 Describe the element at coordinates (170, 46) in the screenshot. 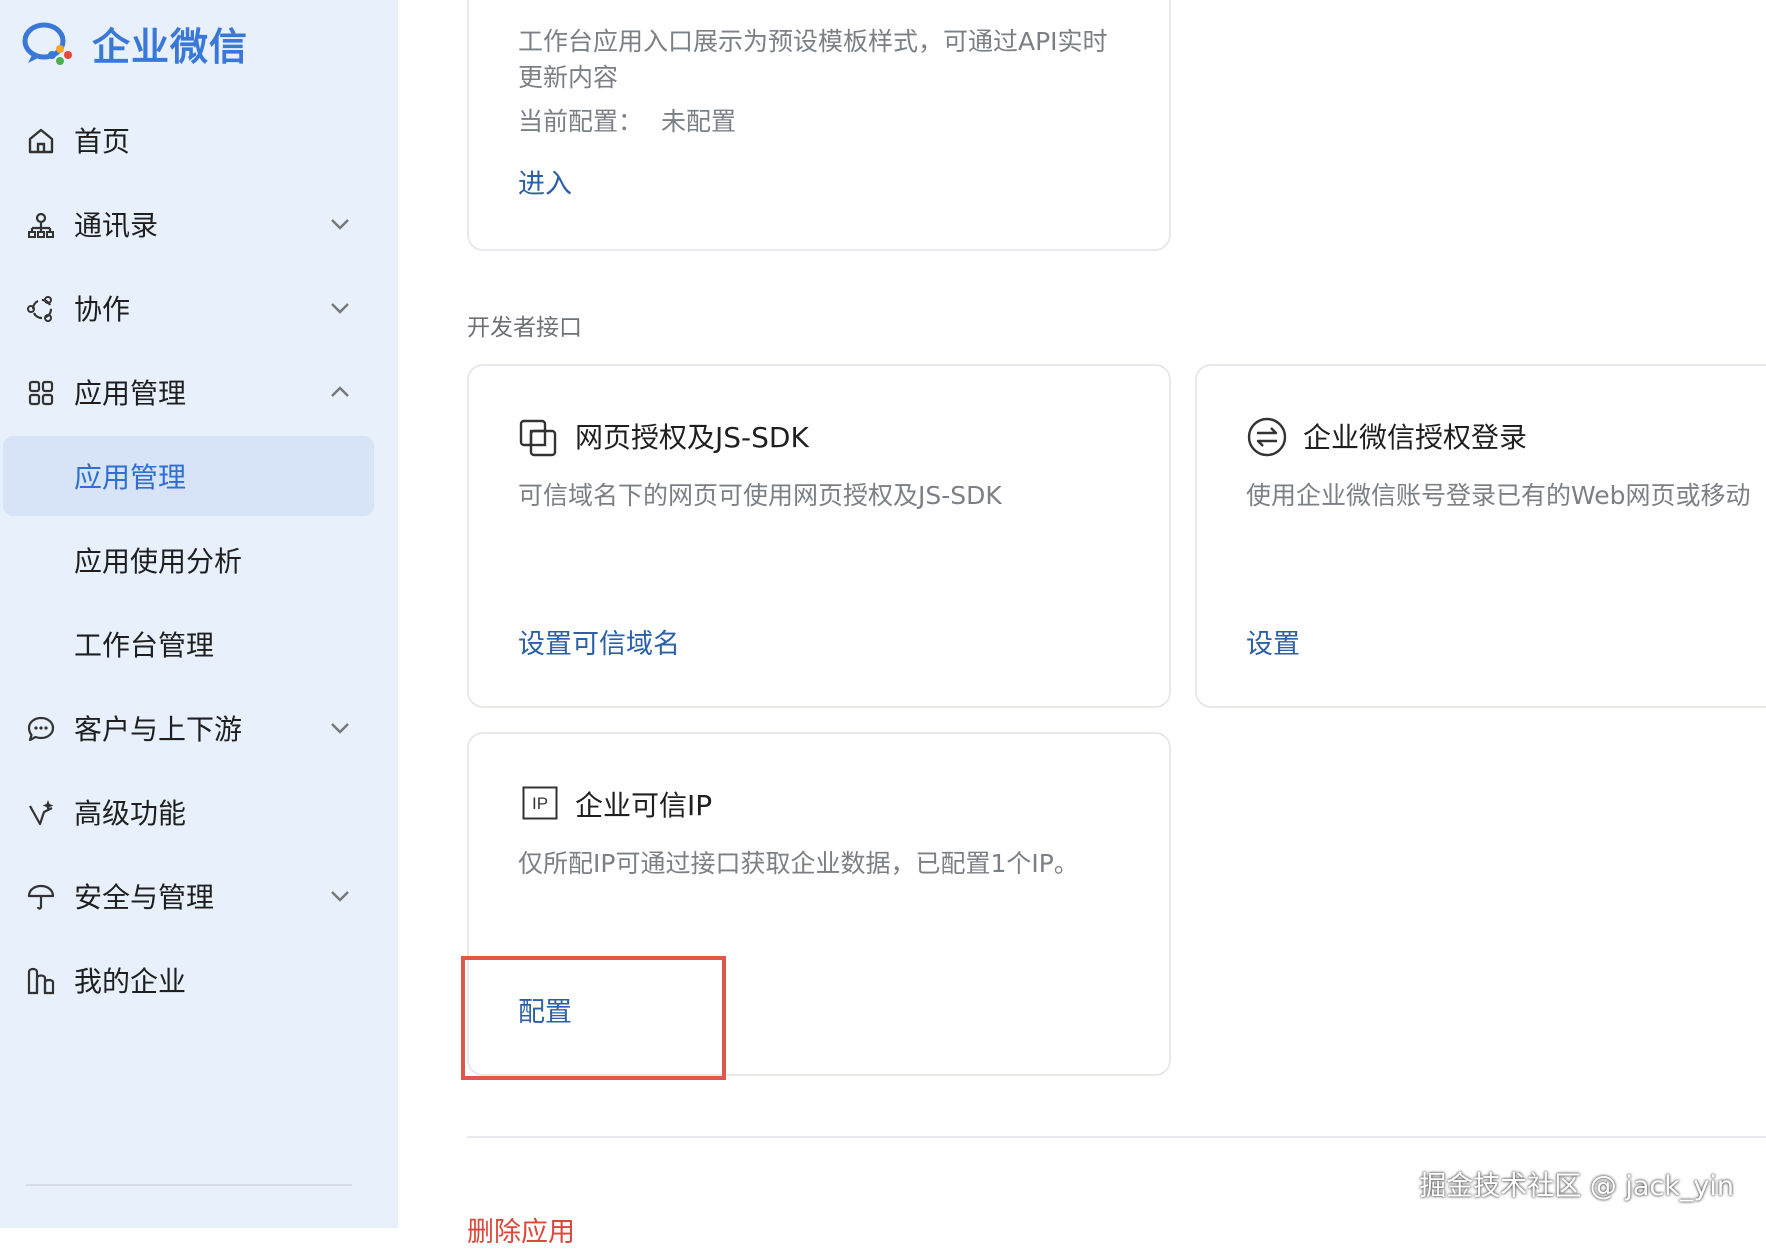

I see `brand-name: 企业微信` at that location.